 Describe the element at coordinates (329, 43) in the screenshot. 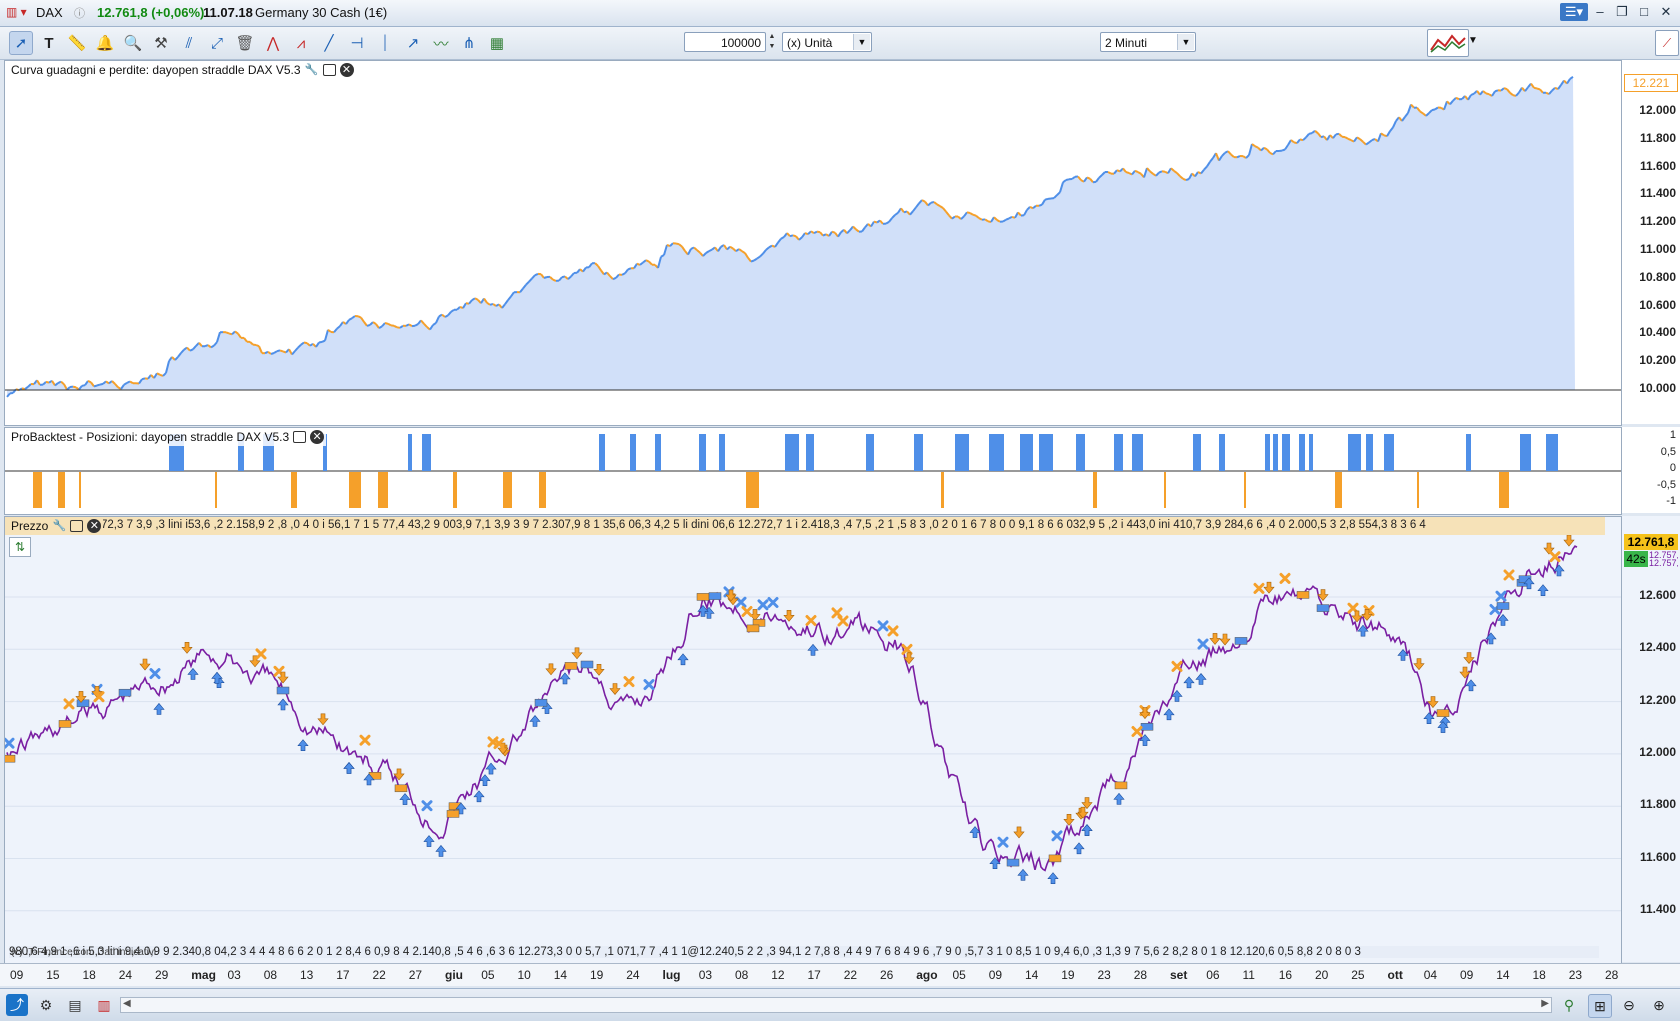

I see `line-icon: ╱` at that location.